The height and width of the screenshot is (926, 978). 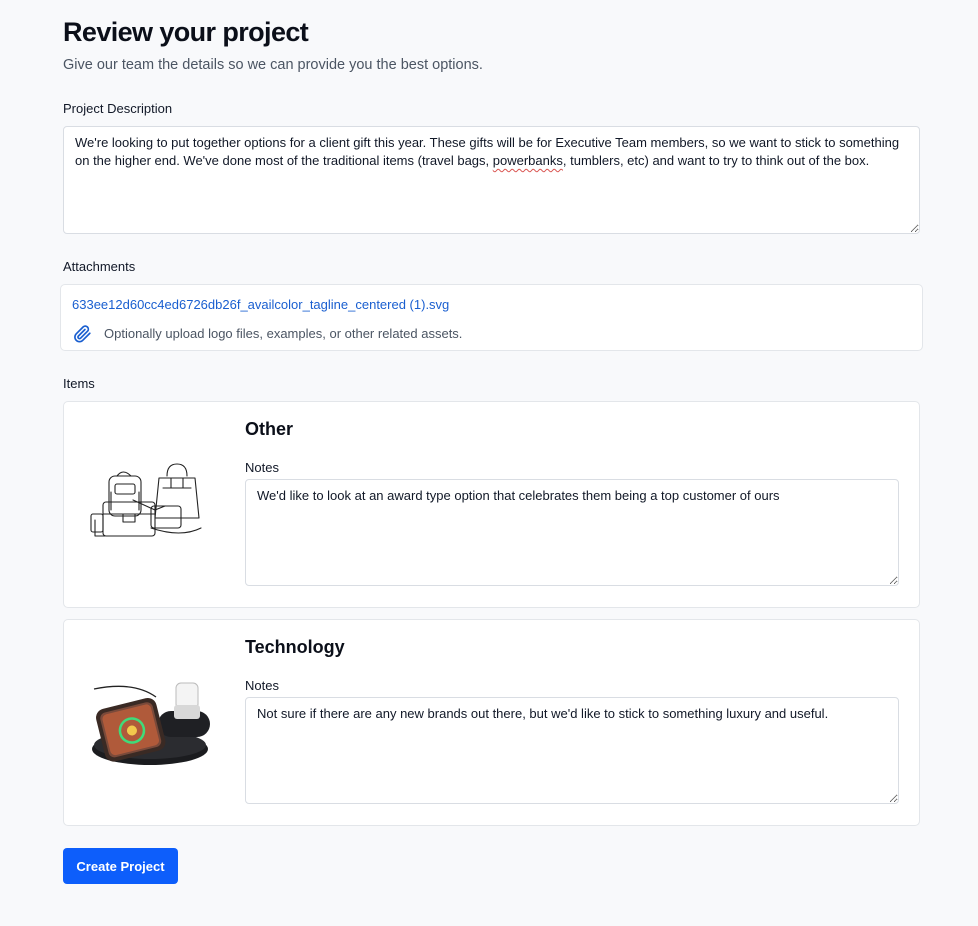 What do you see at coordinates (154, 725) in the screenshot?
I see `wireless-charger-image` at bounding box center [154, 725].